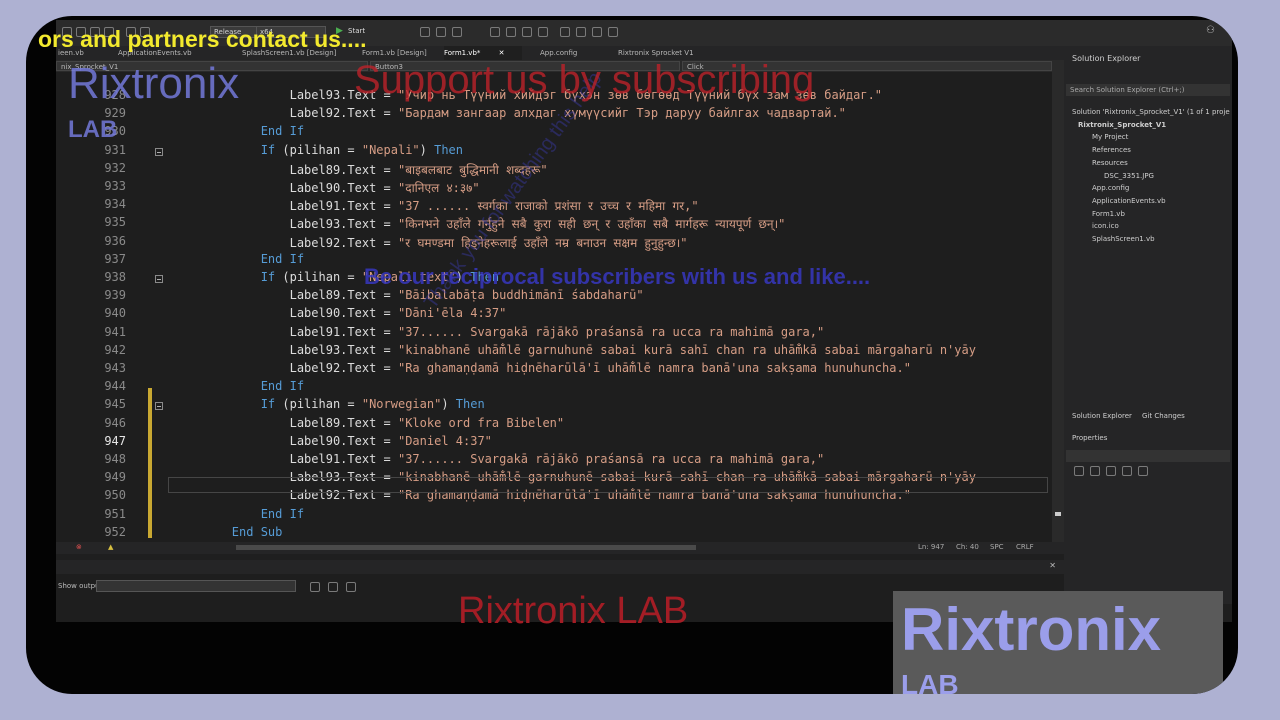 This screenshot has width=1280, height=720. Describe the element at coordinates (369, 423) in the screenshot. I see `code-line: Label89.Text = "Kloke ord fra Bibelen"` at that location.